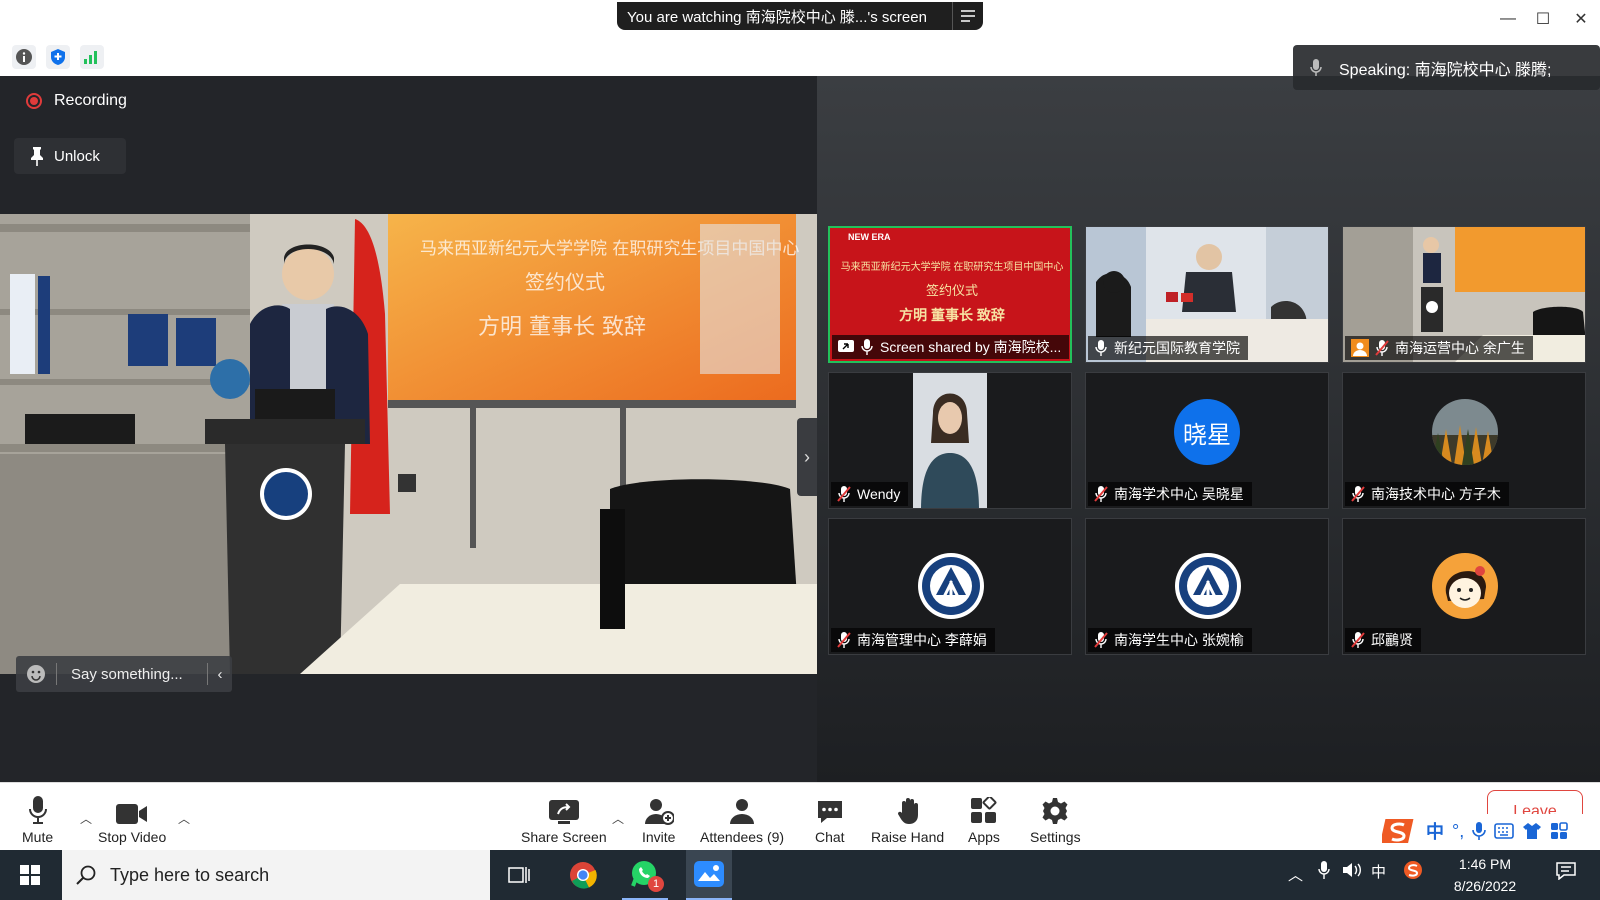 The width and height of the screenshot is (1600, 900). What do you see at coordinates (1324, 872) in the screenshot?
I see `microphone-tray-icon` at bounding box center [1324, 872].